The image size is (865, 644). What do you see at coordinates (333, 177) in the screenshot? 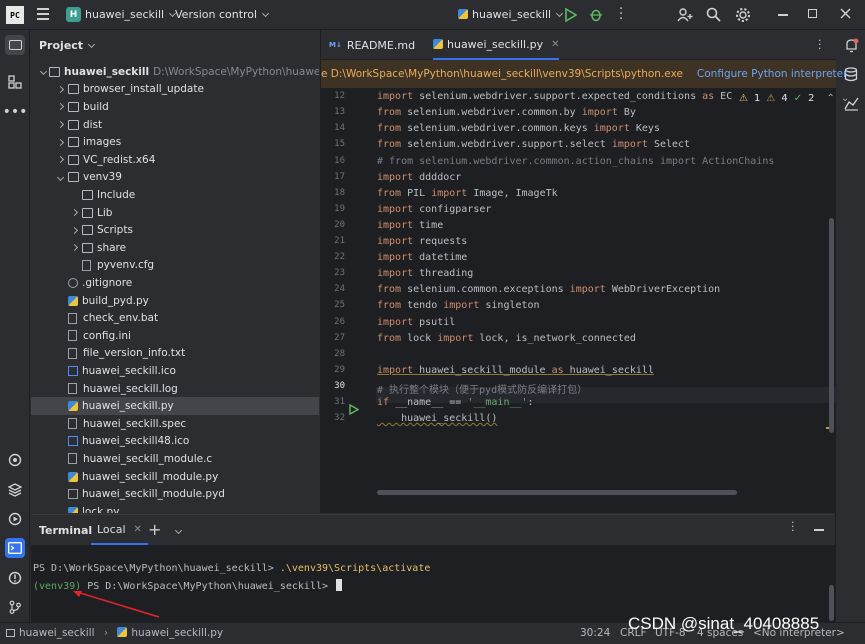
I see `line-number: 17` at bounding box center [333, 177].